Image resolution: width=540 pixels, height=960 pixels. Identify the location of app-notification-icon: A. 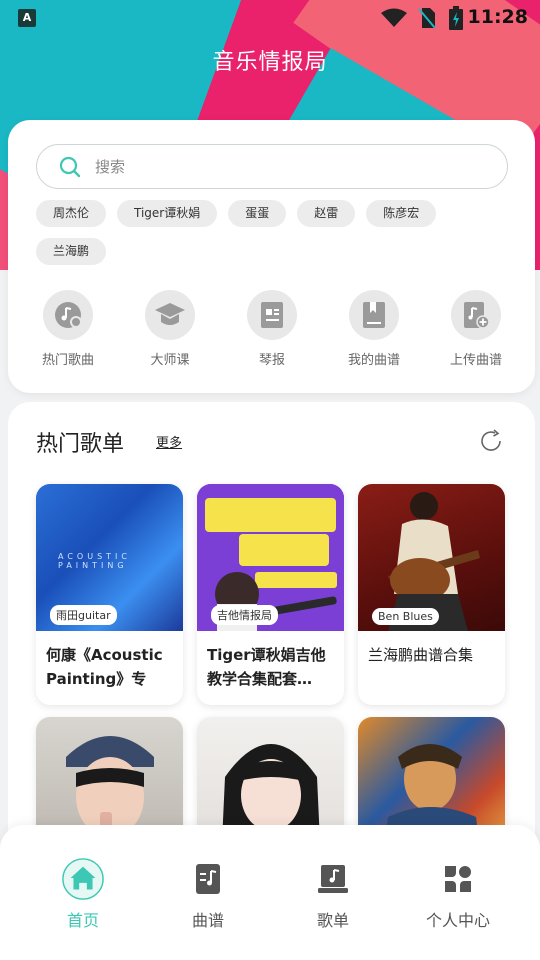
(27, 18).